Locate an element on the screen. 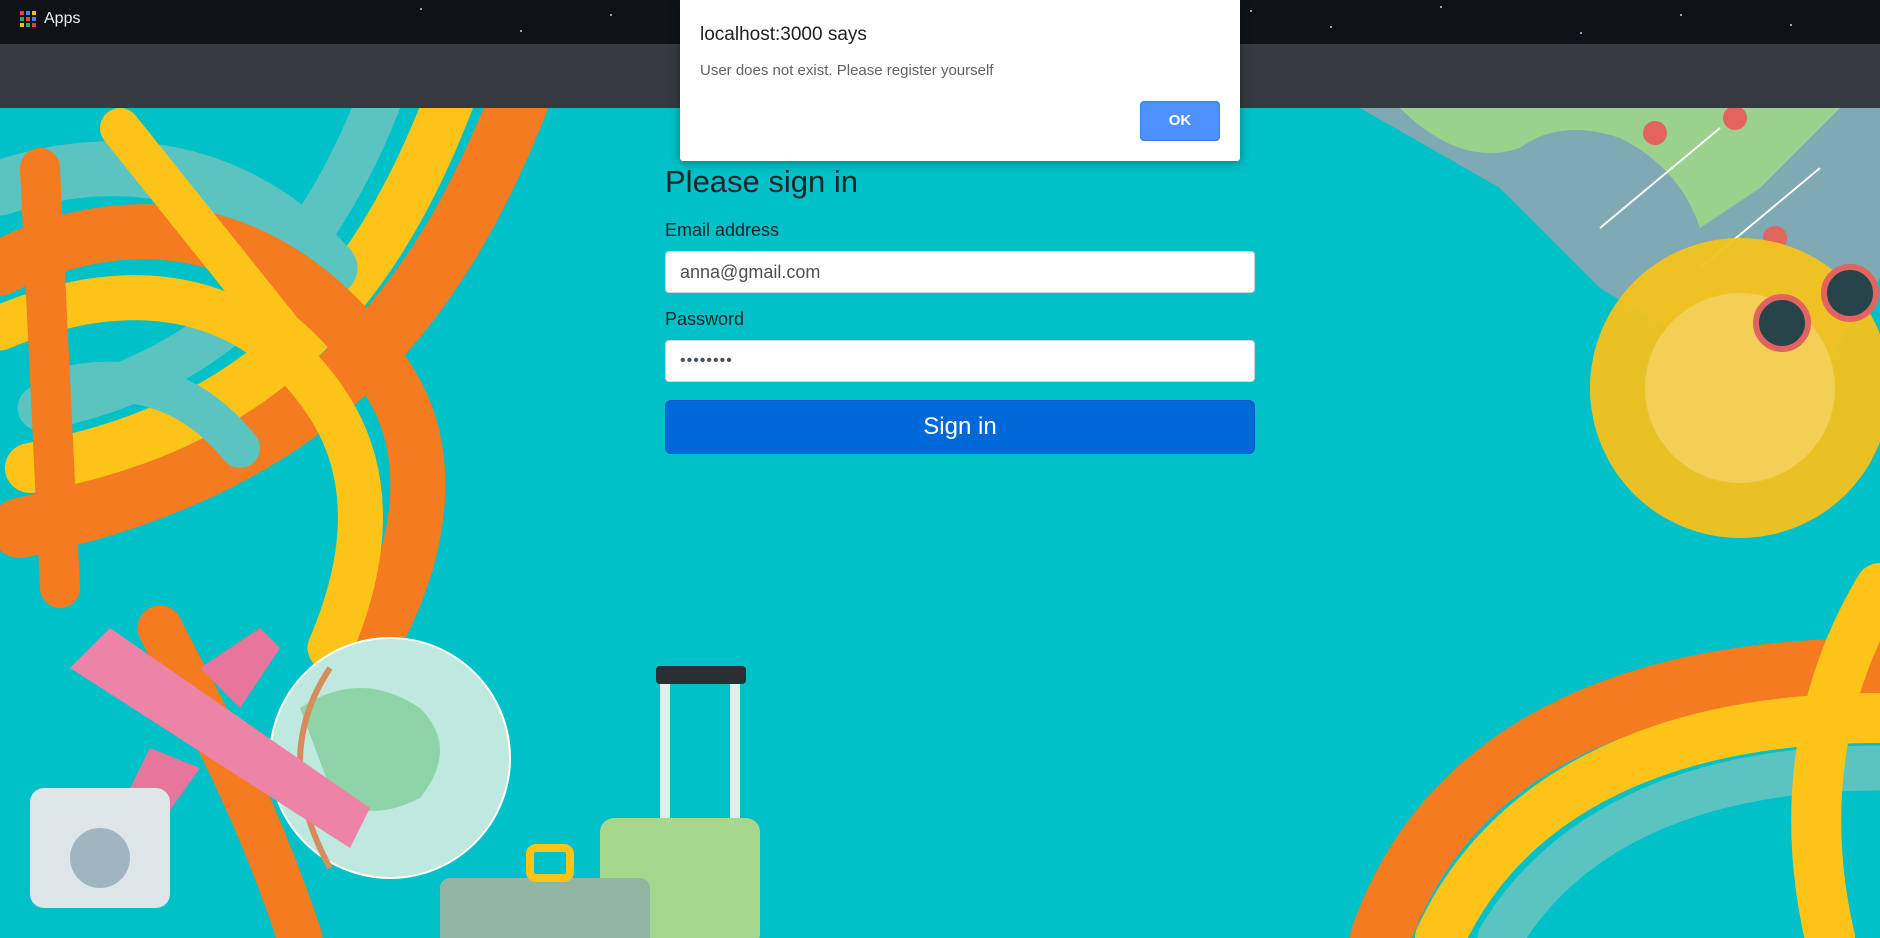  page-title: Please sign in is located at coordinates (762, 181).